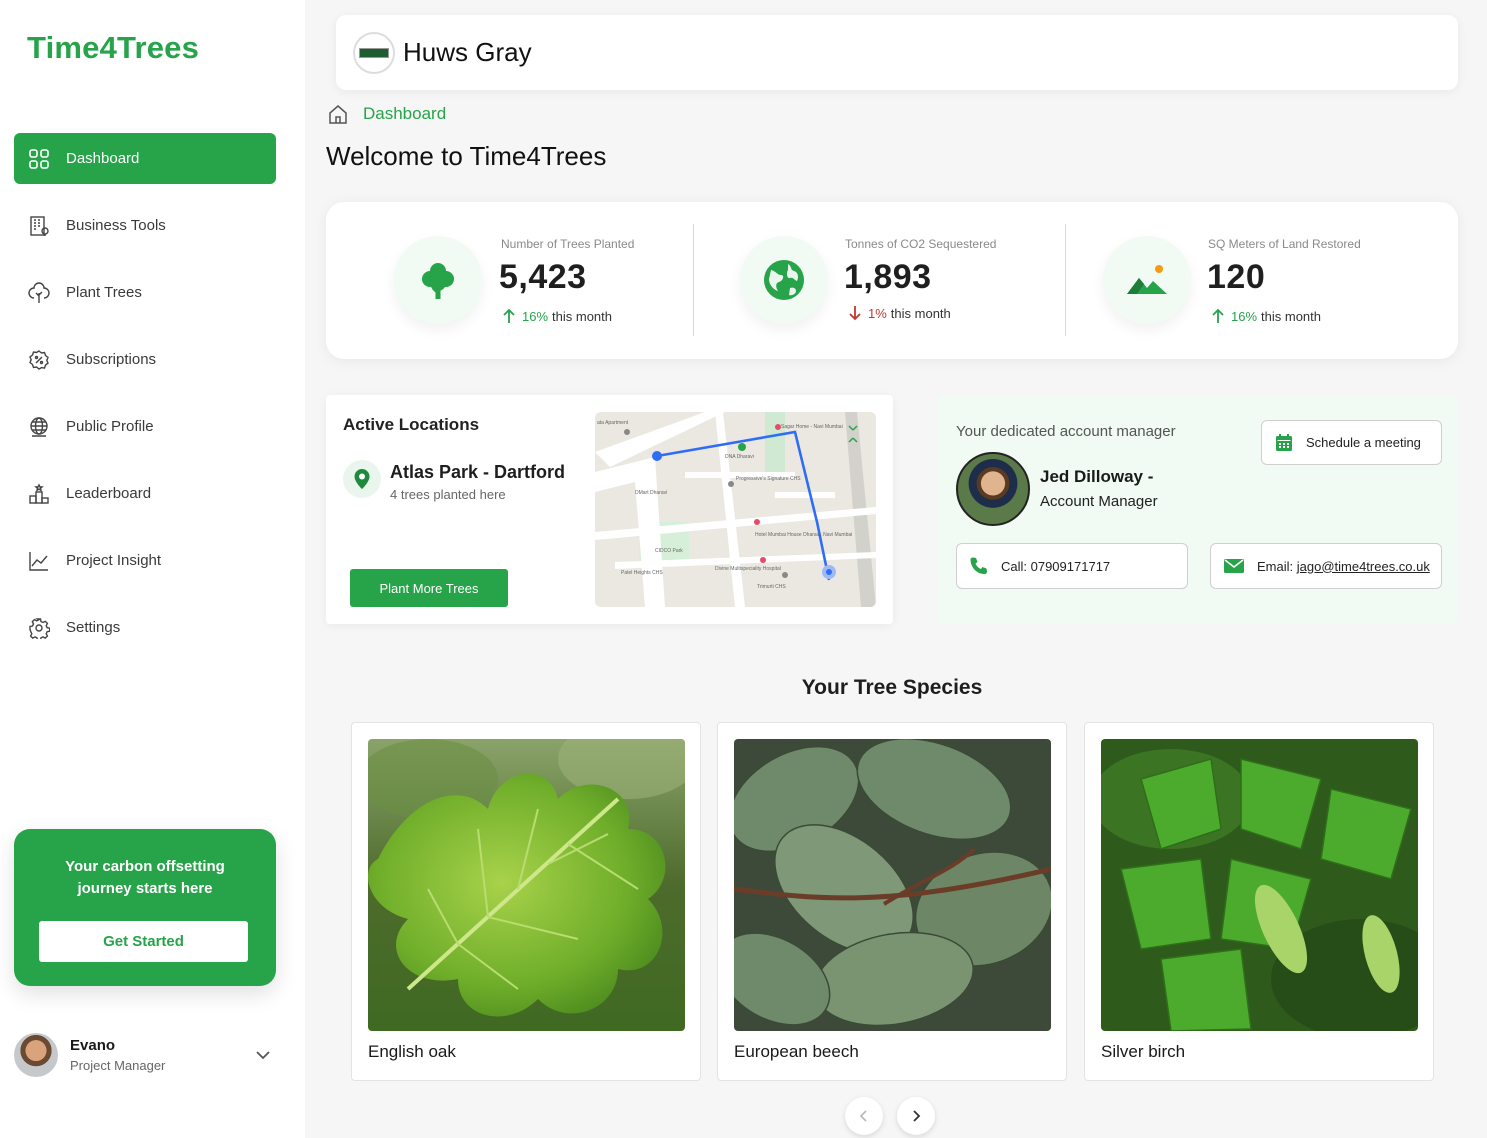 The width and height of the screenshot is (1487, 1138). I want to click on section-title: Active Locations, so click(411, 424).